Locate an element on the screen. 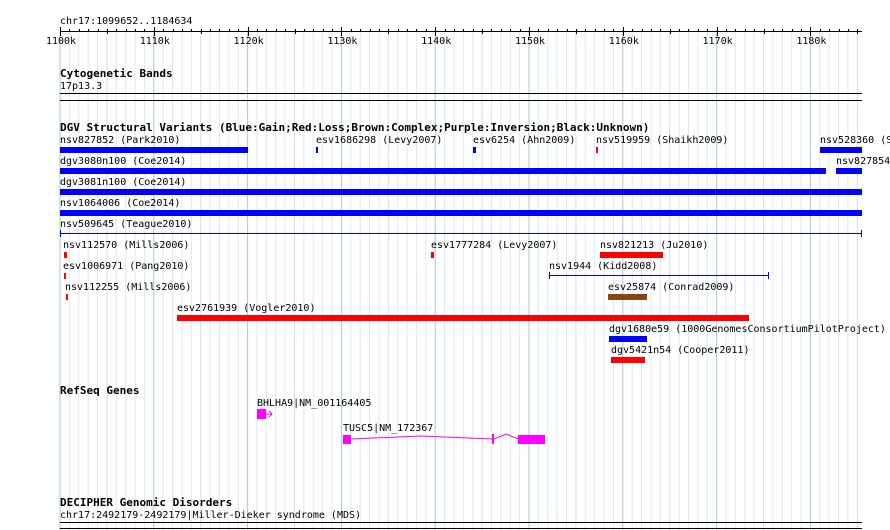  gene-tusc5 is located at coordinates (444, 438).